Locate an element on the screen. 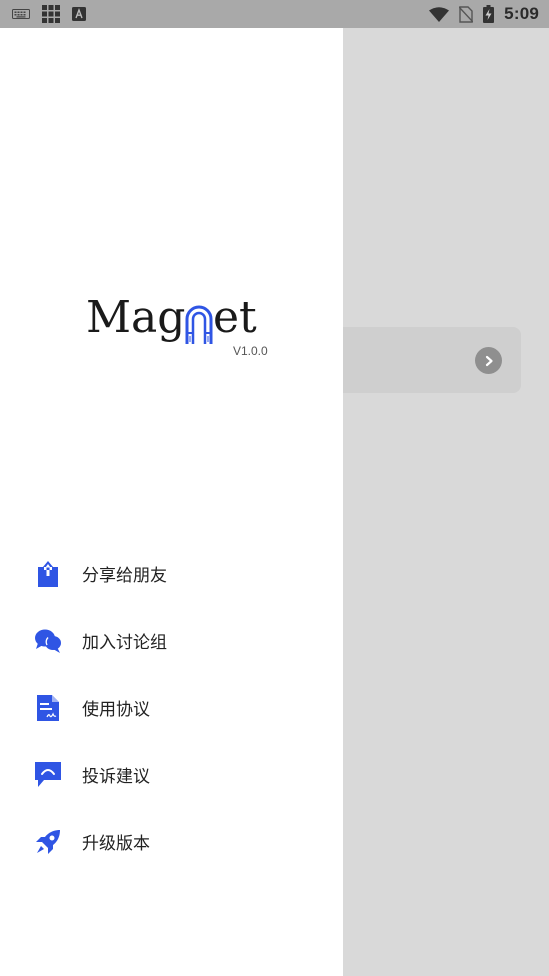 The width and height of the screenshot is (549, 976). no-sim-icon is located at coordinates (466, 14).